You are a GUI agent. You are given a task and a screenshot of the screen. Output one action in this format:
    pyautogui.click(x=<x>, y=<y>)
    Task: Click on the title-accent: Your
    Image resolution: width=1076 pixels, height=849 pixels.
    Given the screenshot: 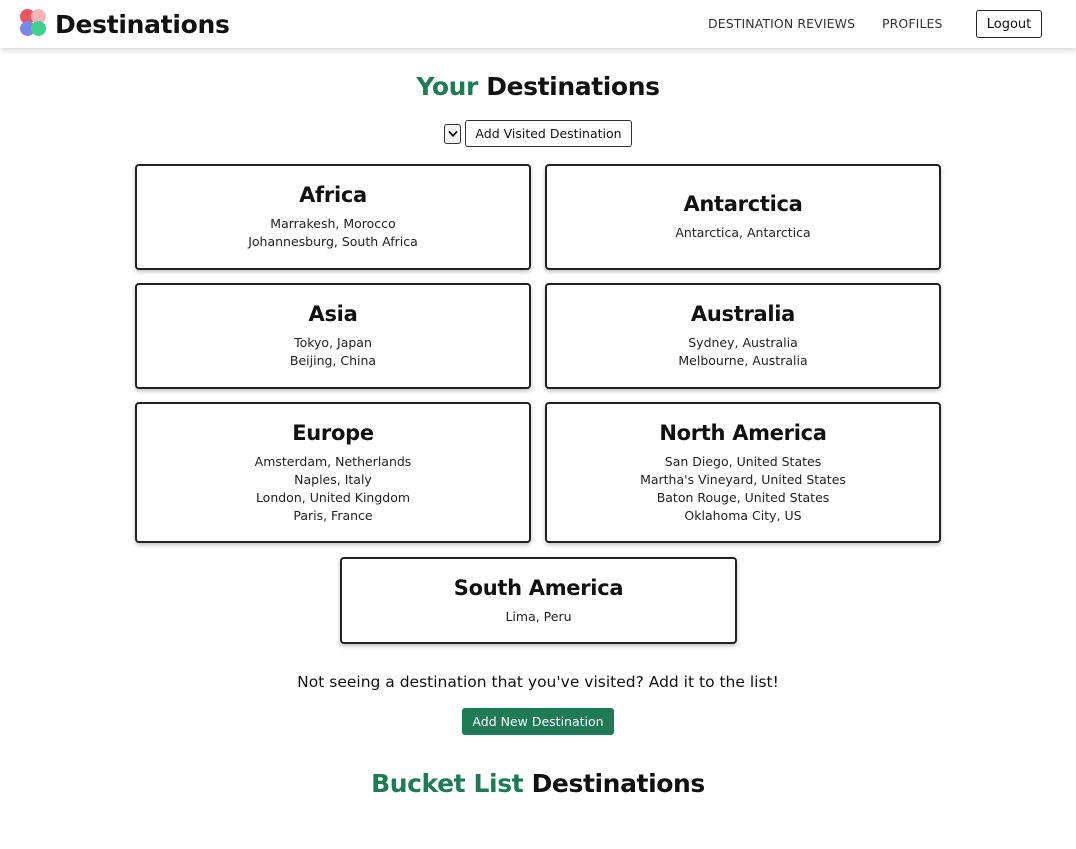 What is the action you would take?
    pyautogui.click(x=447, y=86)
    